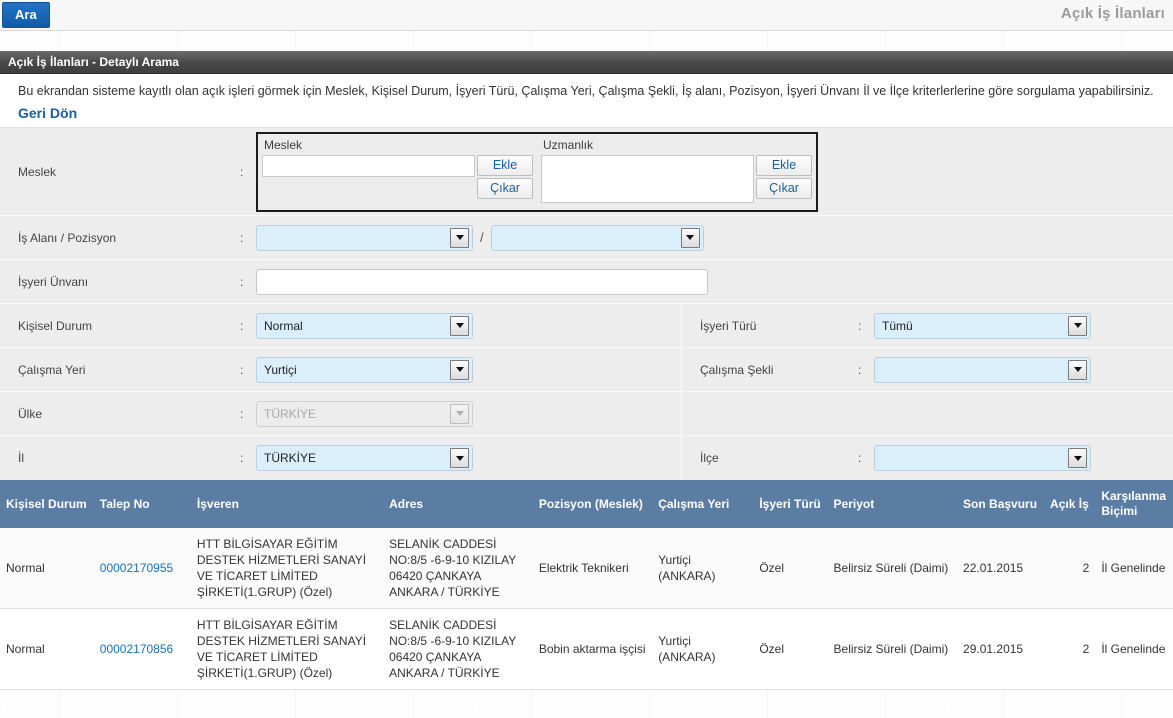  I want to click on isyeri-unvani-input, so click(482, 281).